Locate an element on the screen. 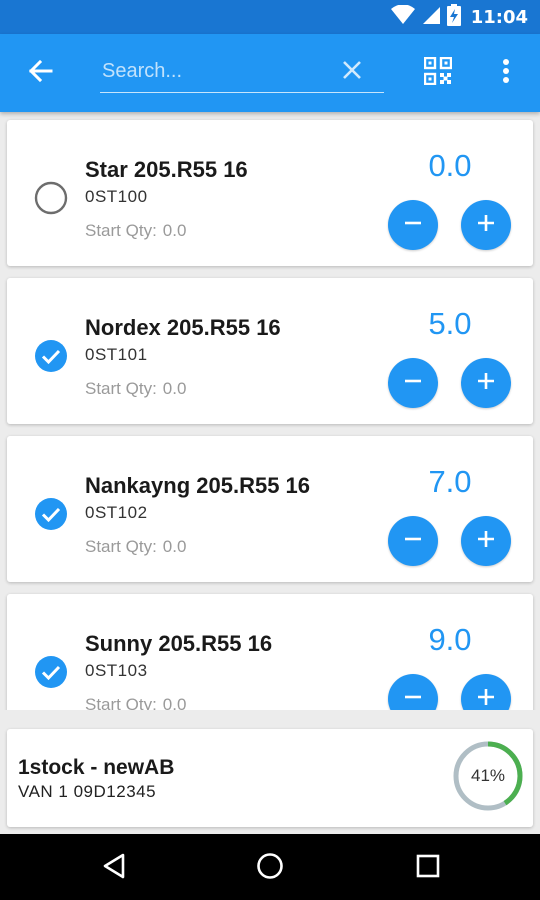  scan-qr-button is located at coordinates (438, 73).